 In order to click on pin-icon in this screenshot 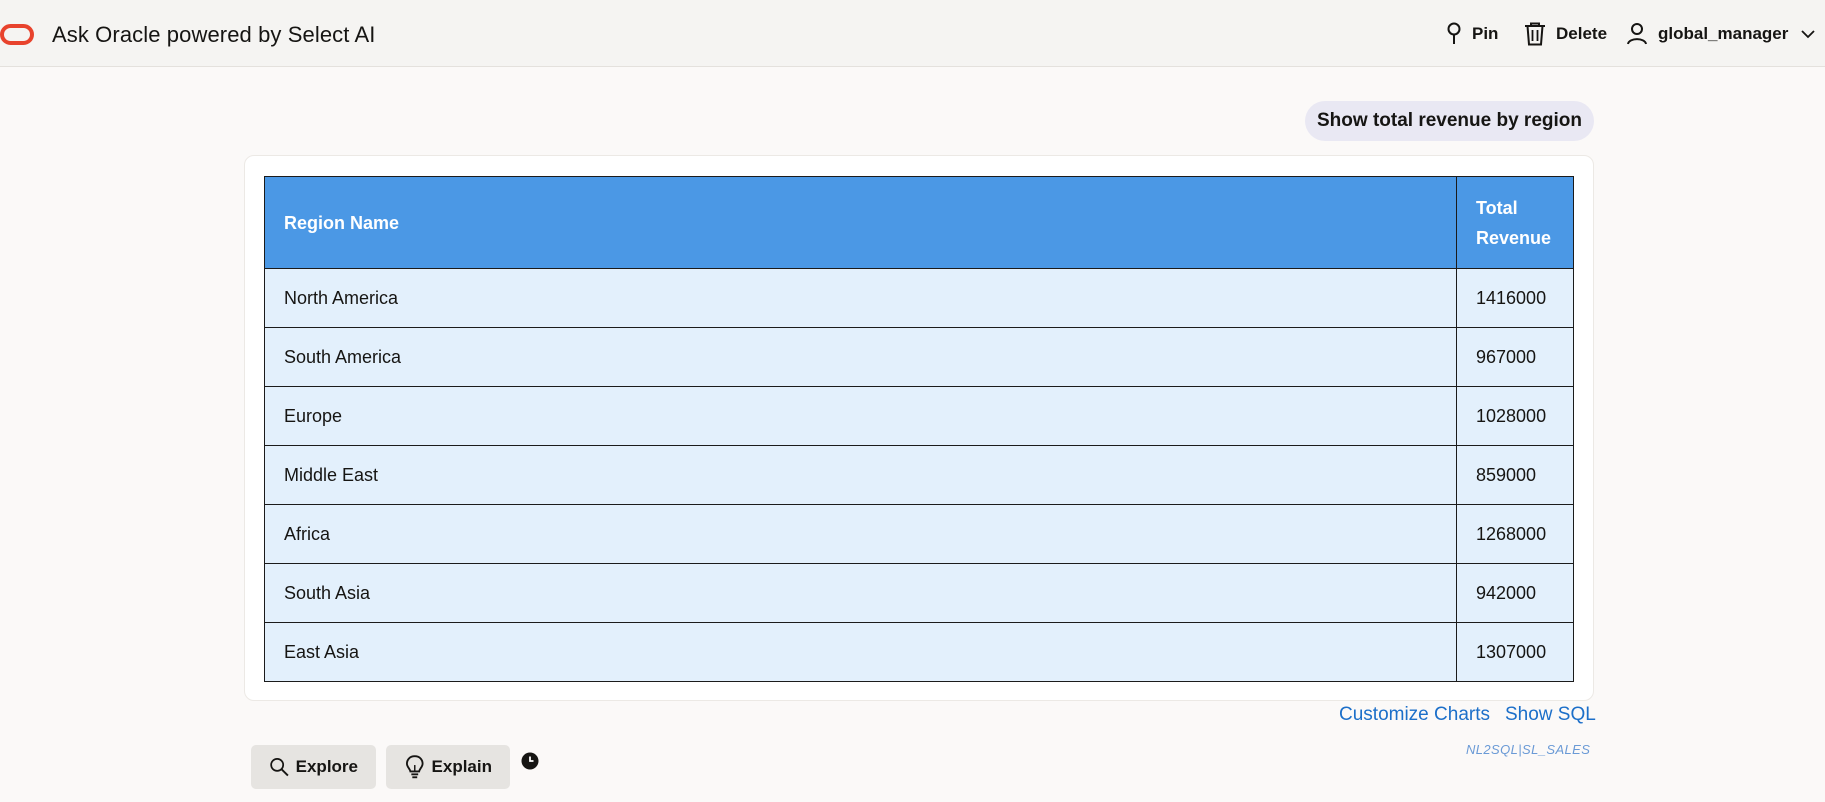, I will do `click(1454, 33)`.